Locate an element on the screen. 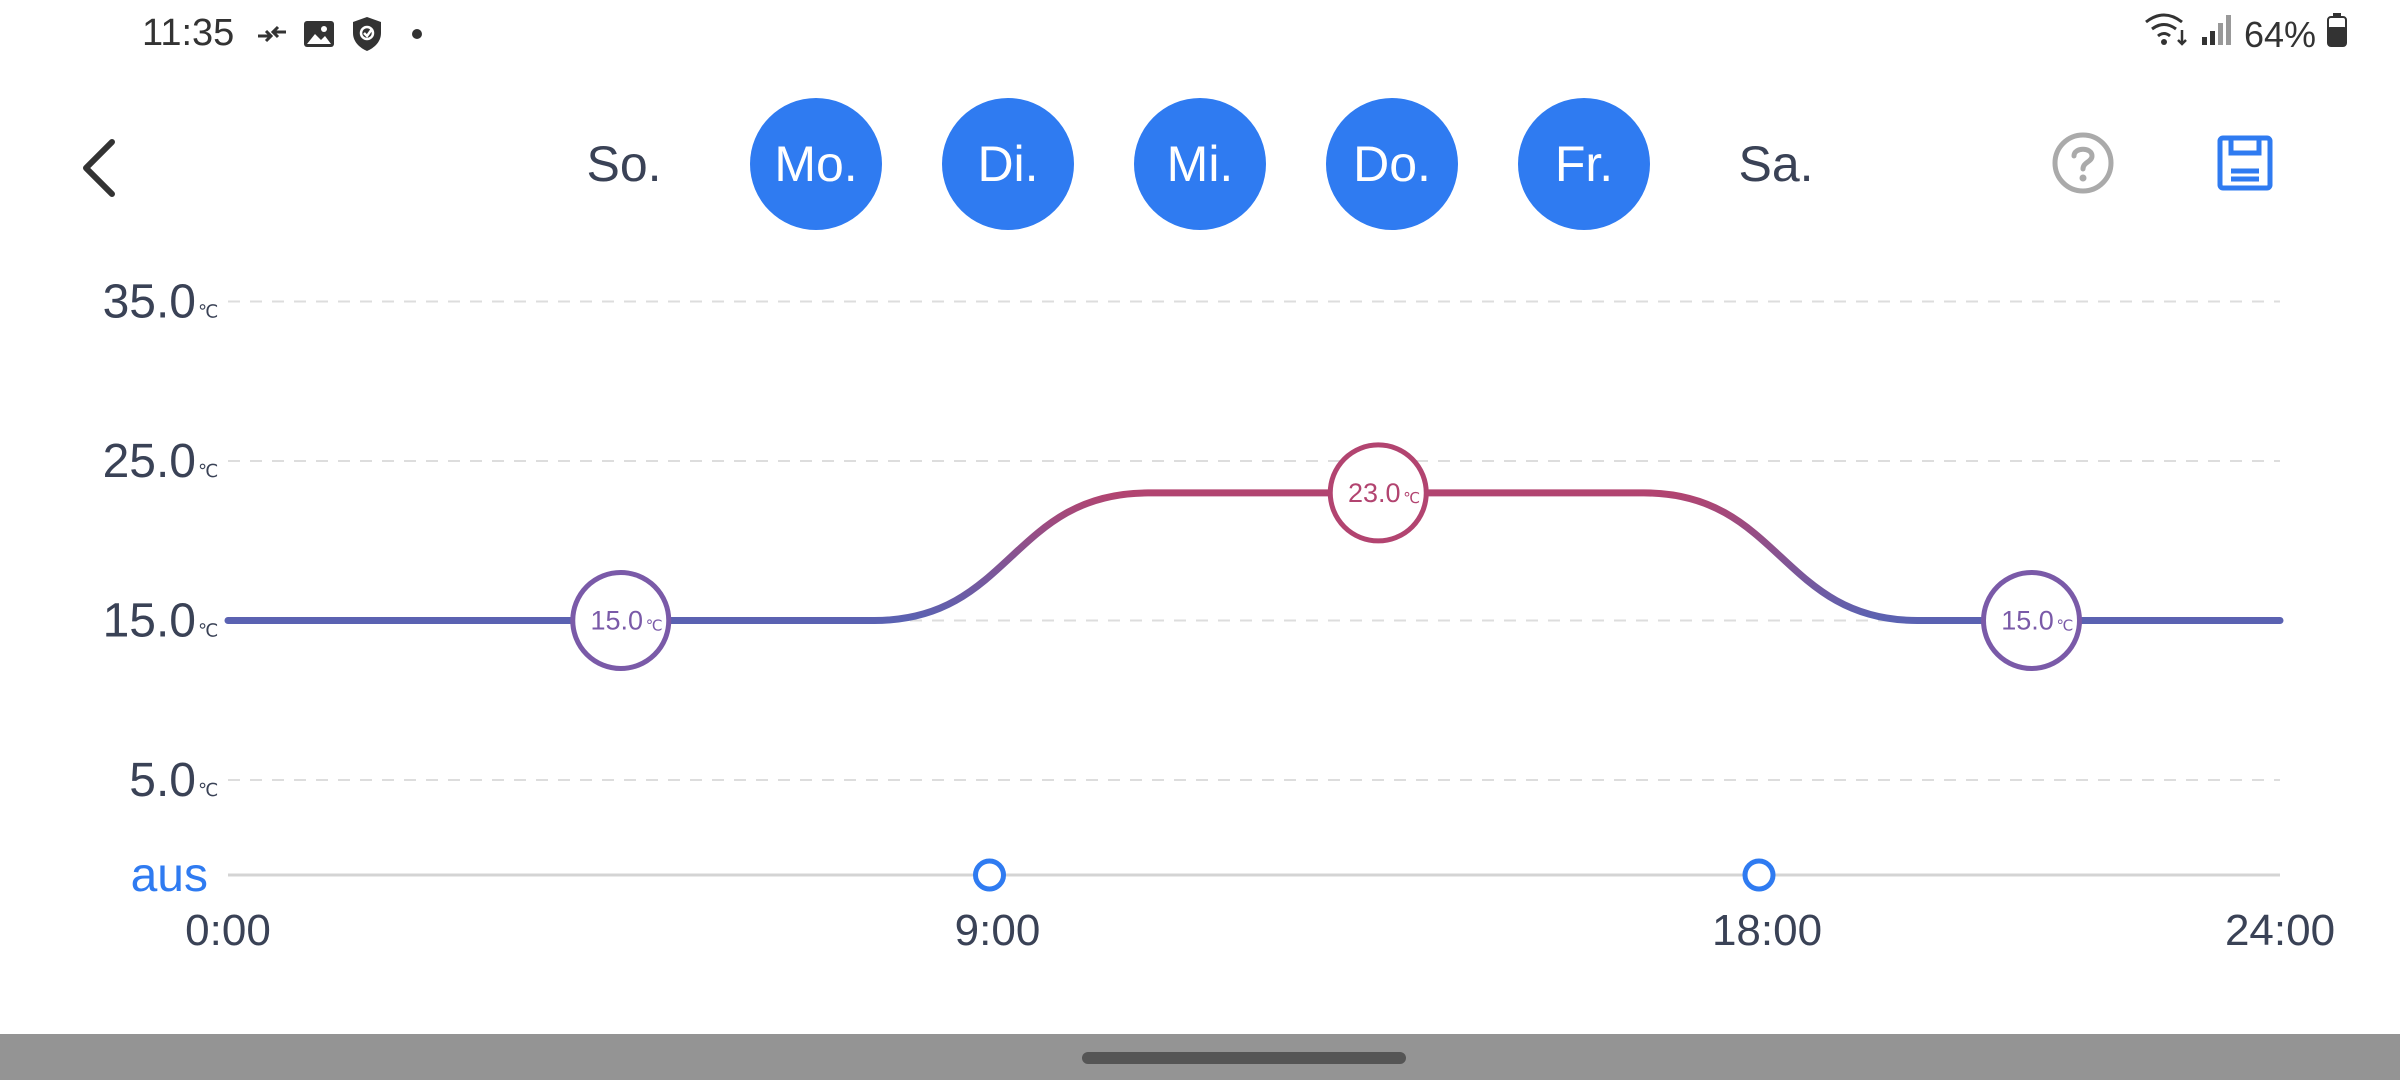 Image resolution: width=2400 pixels, height=1080 pixels. wifi-icon is located at coordinates (2166, 34).